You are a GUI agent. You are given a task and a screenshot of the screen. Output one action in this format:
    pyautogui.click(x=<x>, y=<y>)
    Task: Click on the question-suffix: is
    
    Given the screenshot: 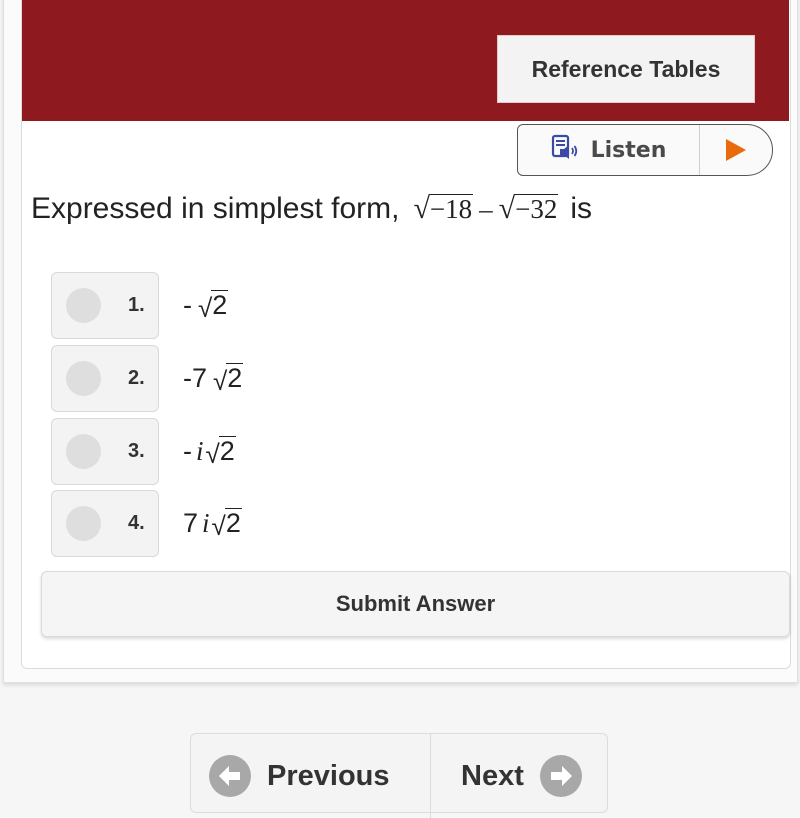 What is the action you would take?
    pyautogui.click(x=581, y=208)
    